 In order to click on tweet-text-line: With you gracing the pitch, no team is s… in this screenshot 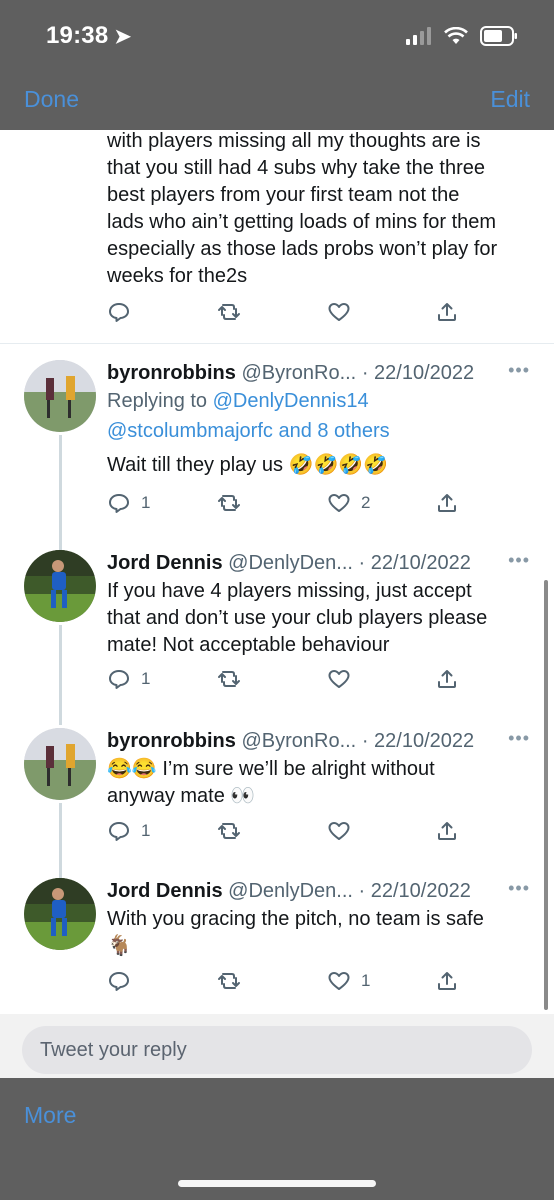, I will do `click(295, 919)`.